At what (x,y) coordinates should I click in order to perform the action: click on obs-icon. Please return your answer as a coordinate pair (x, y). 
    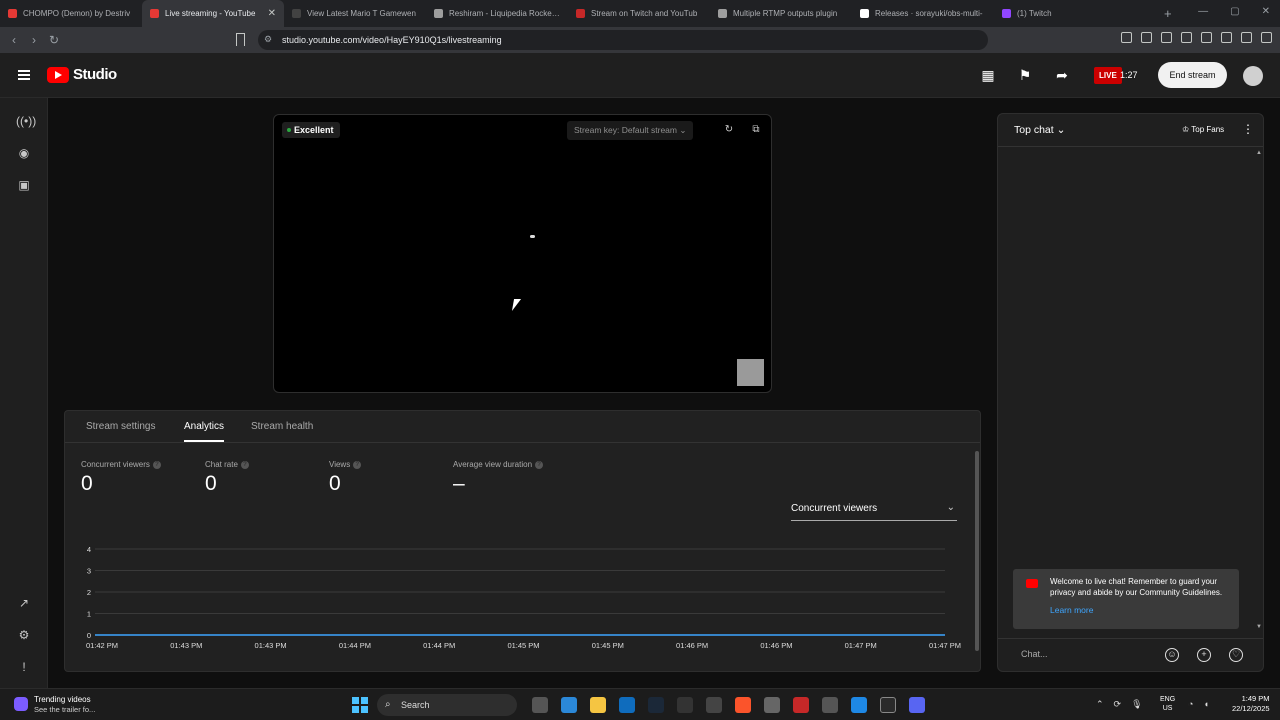
    Looking at the image, I should click on (888, 705).